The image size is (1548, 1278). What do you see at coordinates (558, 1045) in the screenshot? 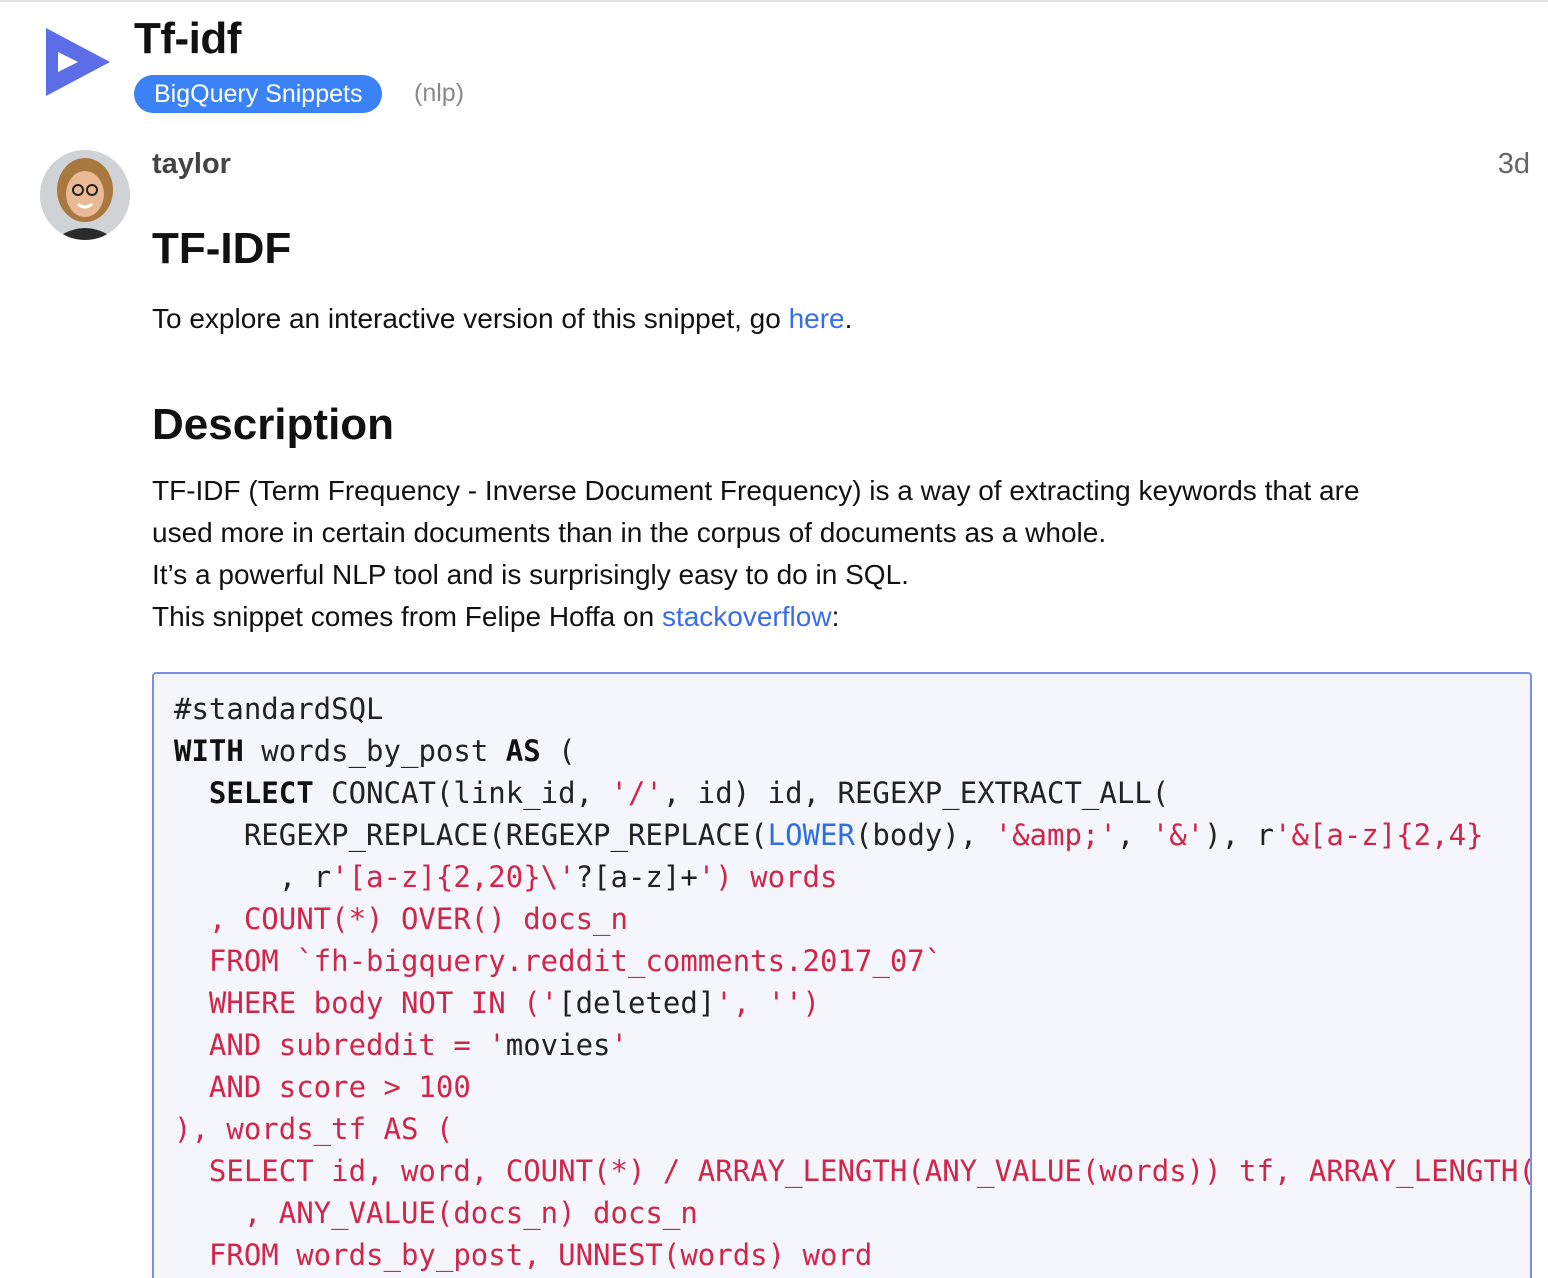
I see `code-text: movies` at bounding box center [558, 1045].